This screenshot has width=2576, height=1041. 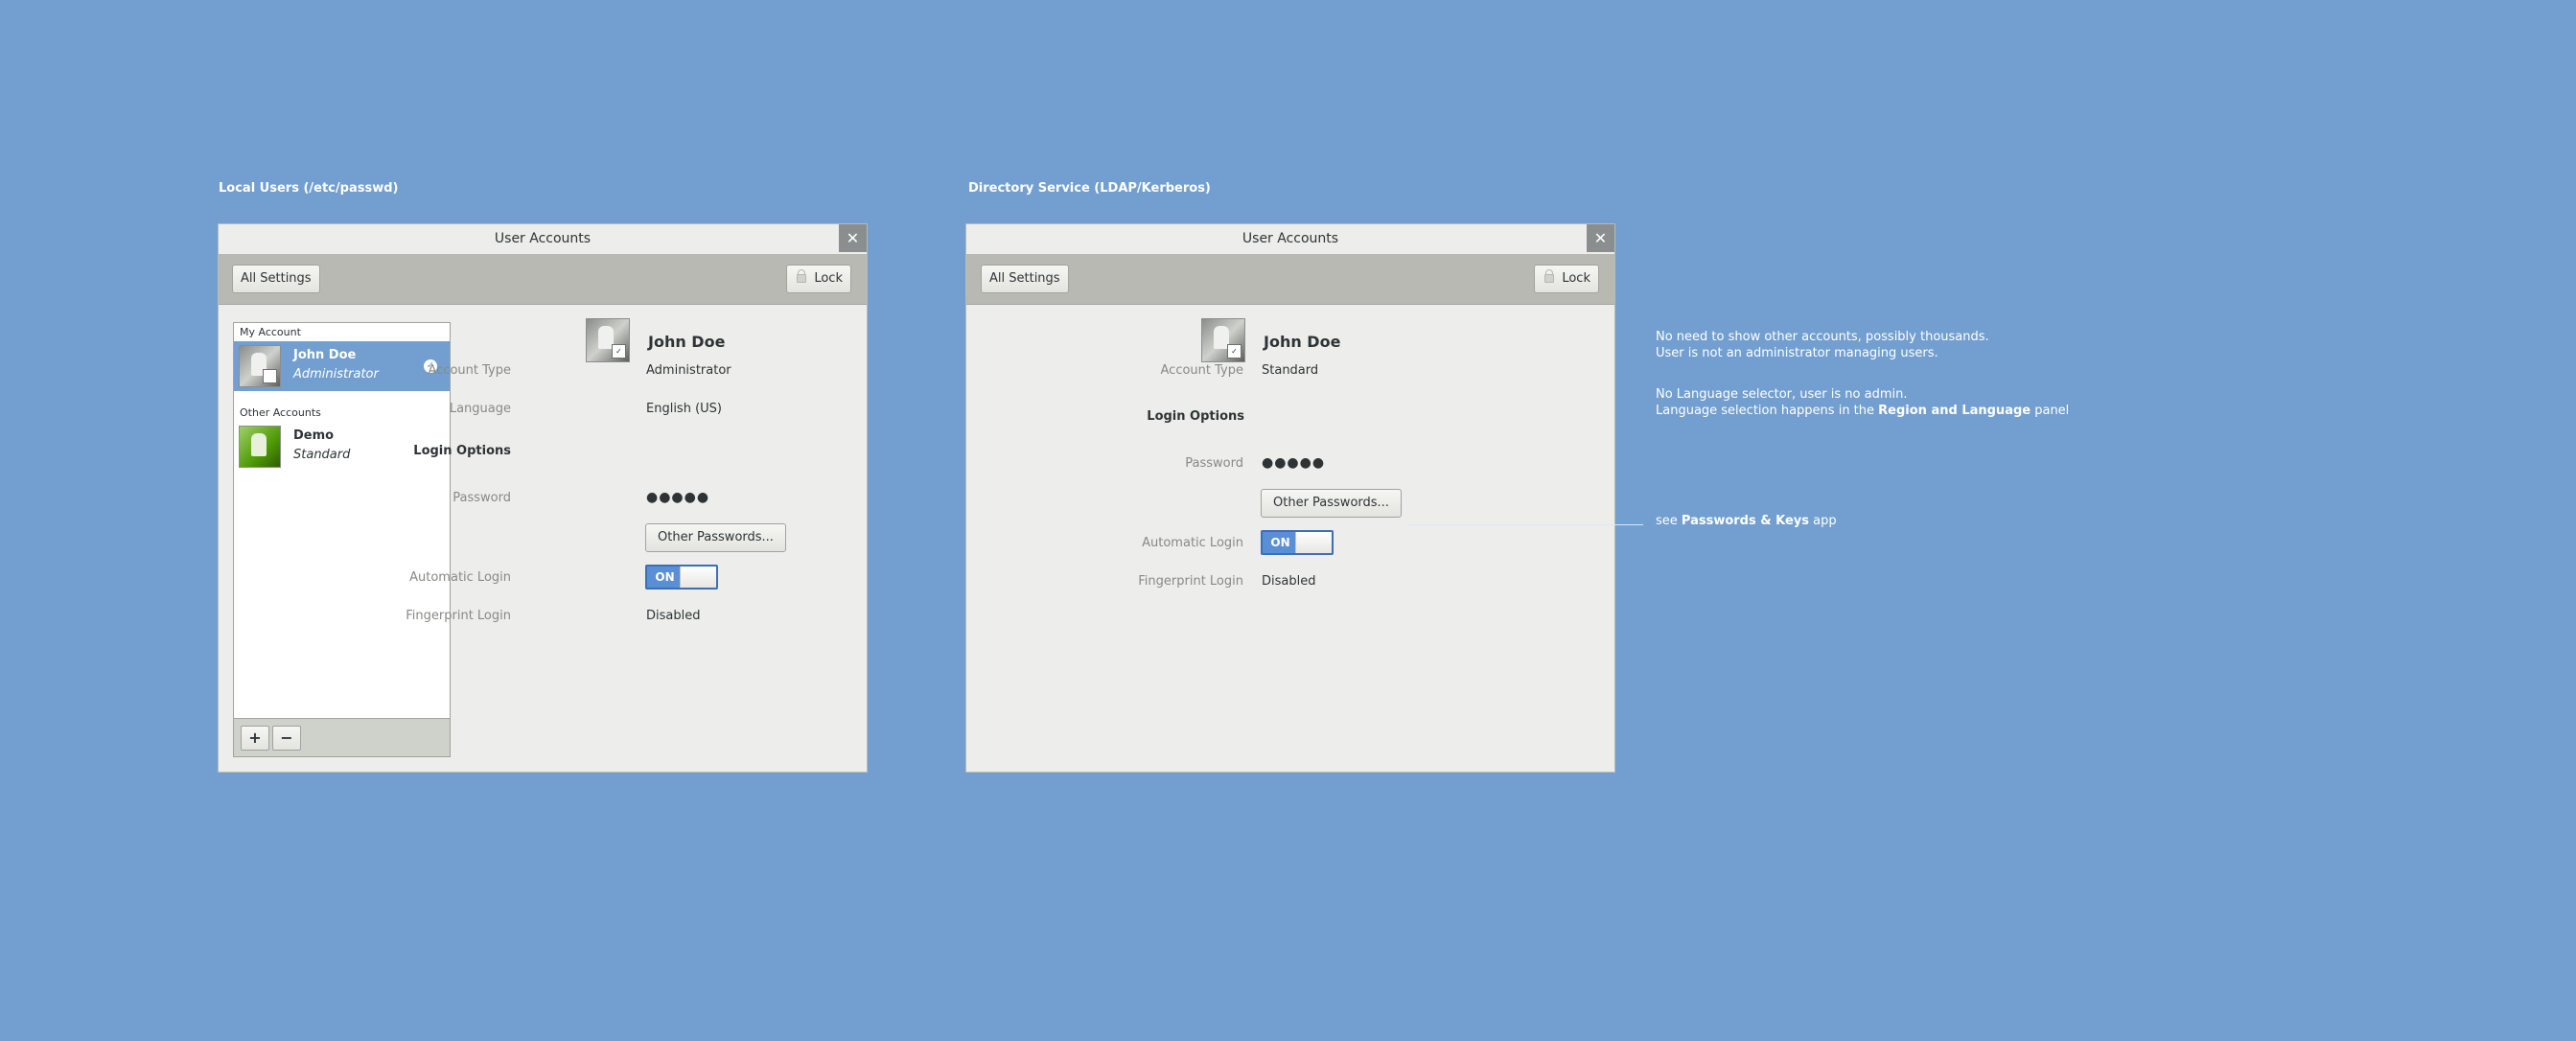 I want to click on my-account-header: My Account, so click(x=271, y=332).